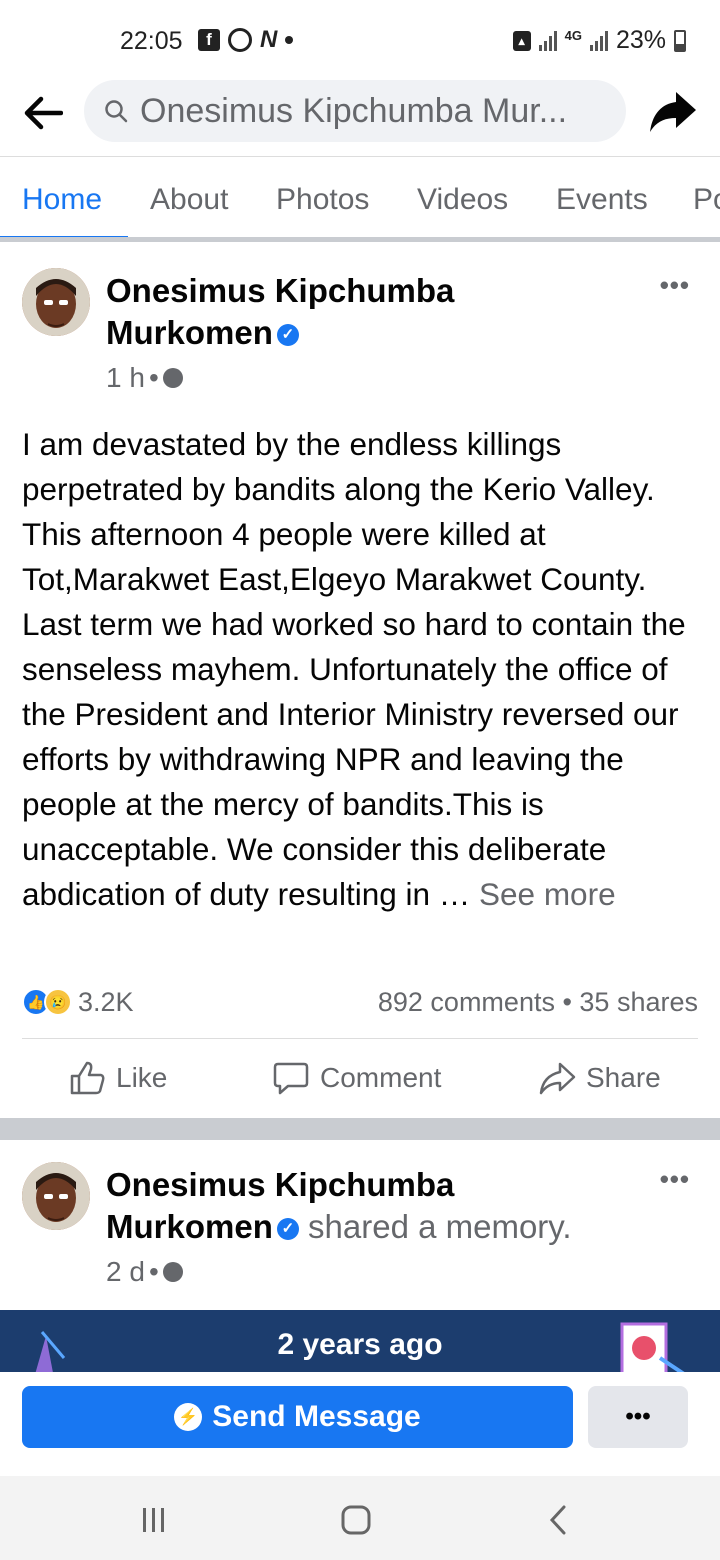  What do you see at coordinates (573, 35) in the screenshot?
I see `network-type: 4G` at bounding box center [573, 35].